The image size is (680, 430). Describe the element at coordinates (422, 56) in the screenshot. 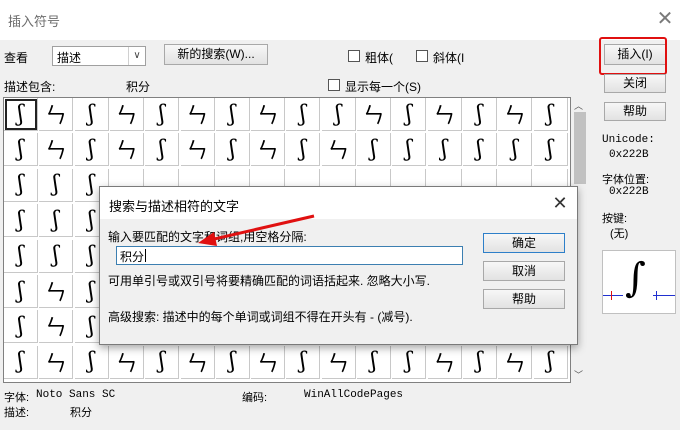

I see `italic-checkbox` at that location.